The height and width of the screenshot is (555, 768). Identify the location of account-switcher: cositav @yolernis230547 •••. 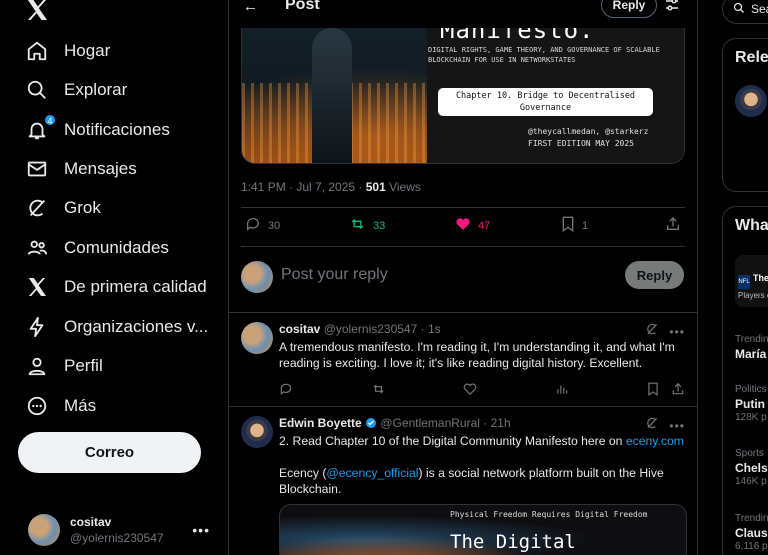
(123, 530).